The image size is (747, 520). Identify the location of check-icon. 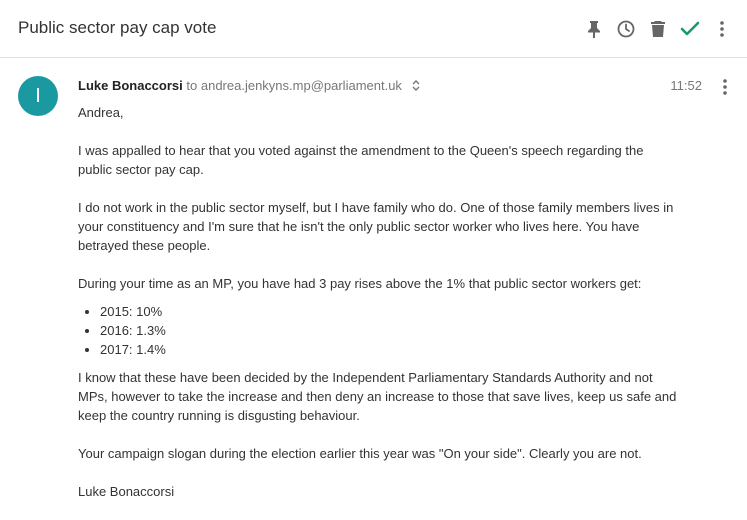
(690, 29).